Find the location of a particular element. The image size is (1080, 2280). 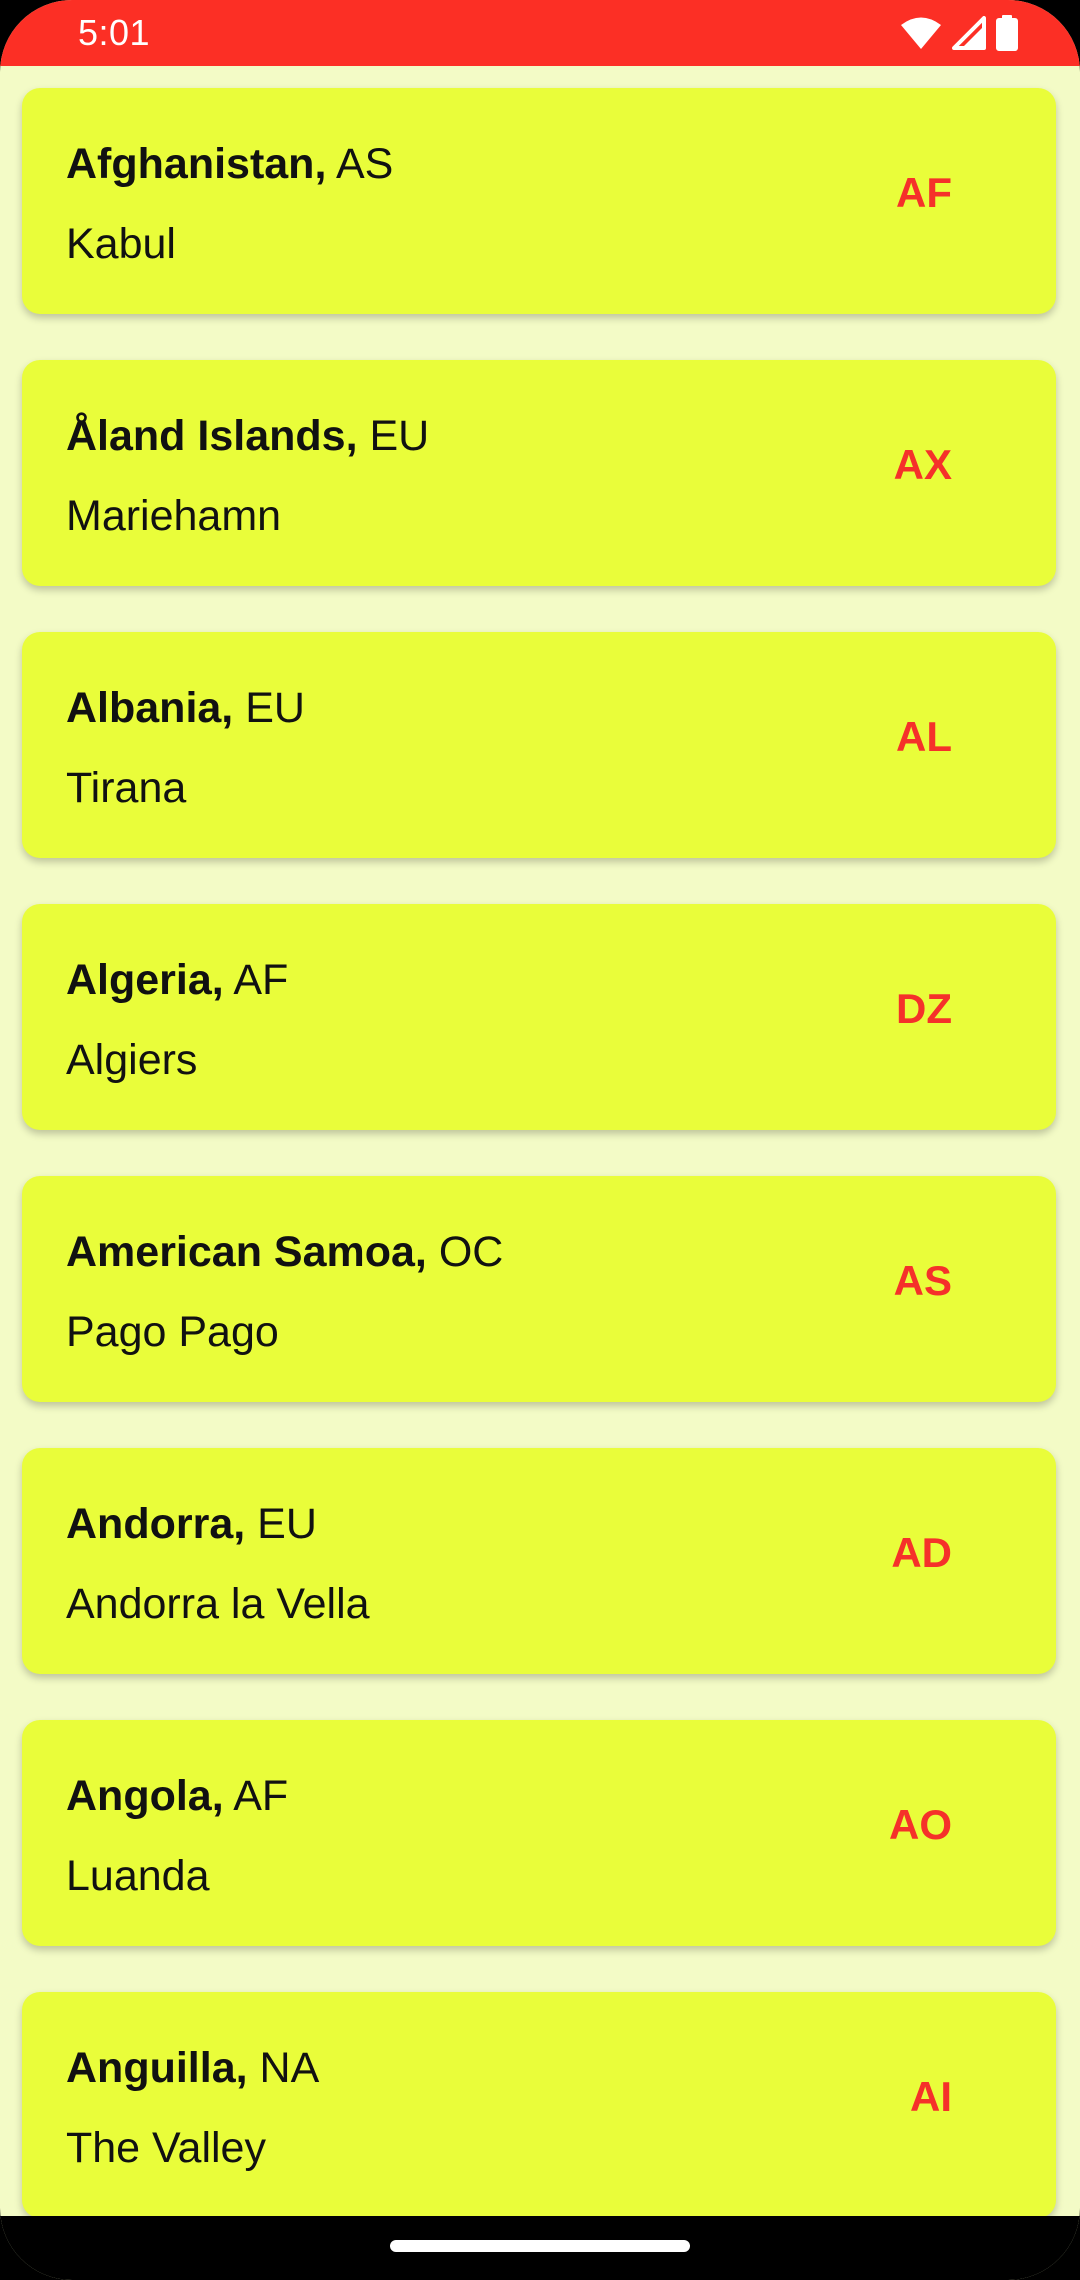

country-name-line: Åland Islands, EU is located at coordinates (247, 436).